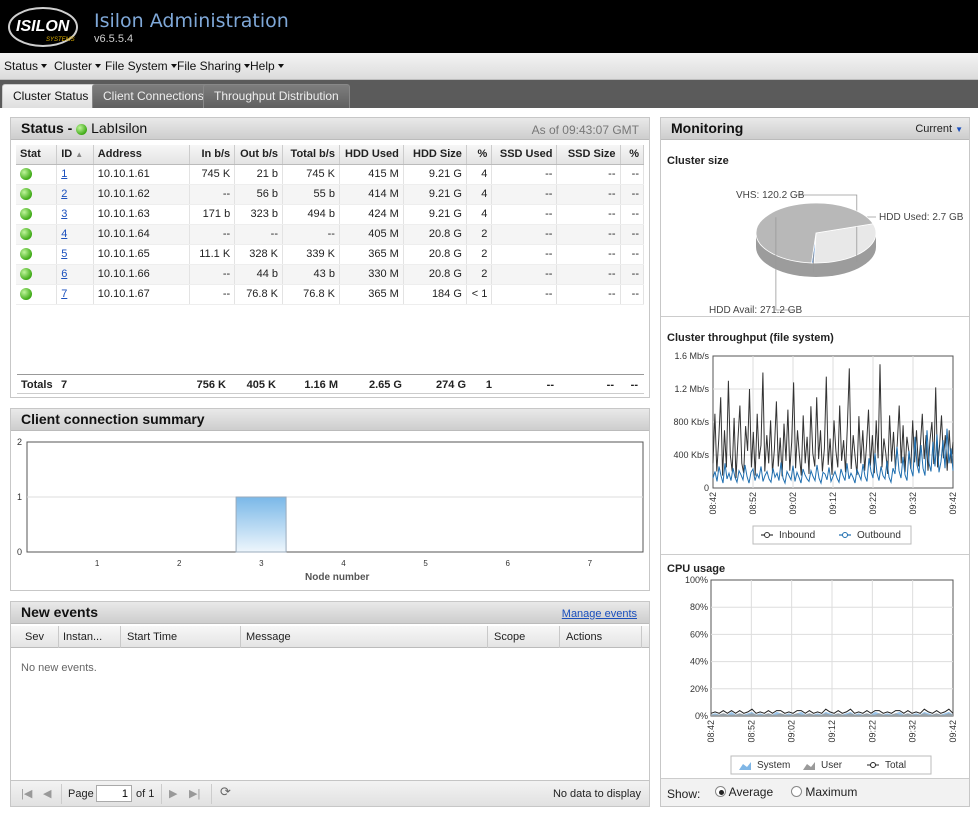 The height and width of the screenshot is (821, 978). Describe the element at coordinates (588, 214) in the screenshot. I see `ssd-size-cell: --` at that location.